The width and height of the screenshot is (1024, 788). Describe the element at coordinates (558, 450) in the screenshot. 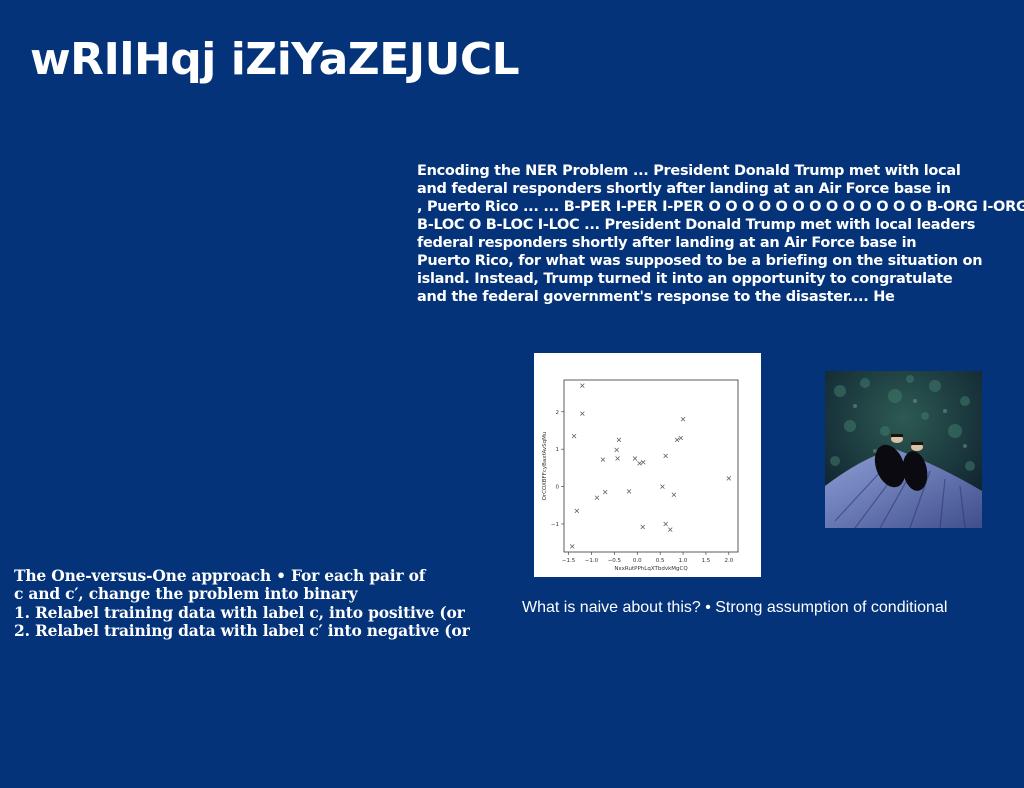

I see `y-tick-label: 1` at that location.